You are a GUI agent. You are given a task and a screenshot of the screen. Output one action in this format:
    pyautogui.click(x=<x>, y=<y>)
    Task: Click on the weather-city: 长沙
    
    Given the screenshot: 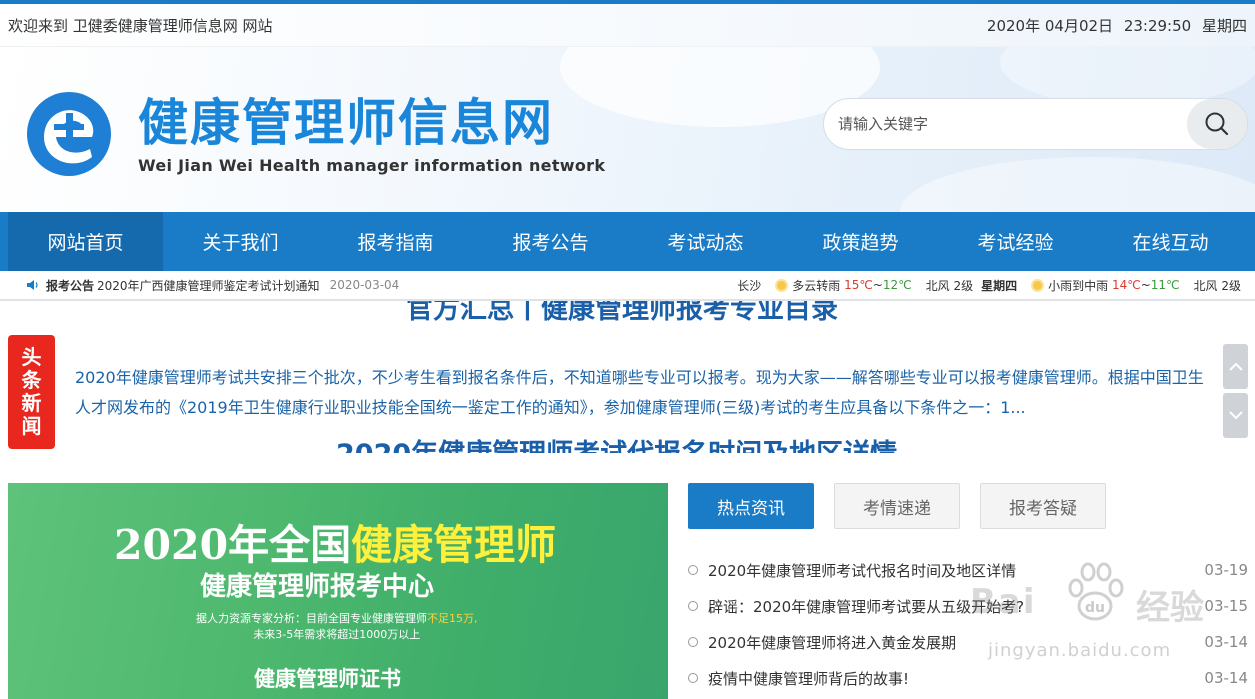 What is the action you would take?
    pyautogui.click(x=749, y=285)
    